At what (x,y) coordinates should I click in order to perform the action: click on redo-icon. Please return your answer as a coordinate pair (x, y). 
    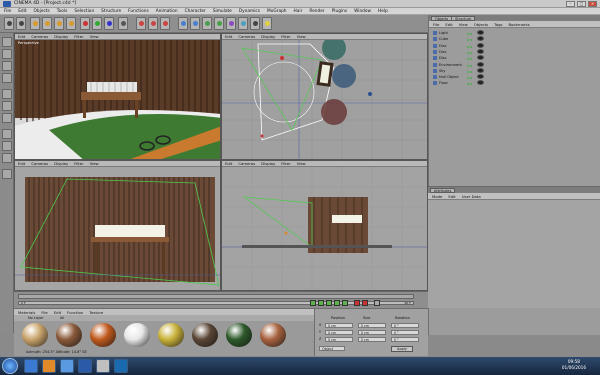
    Looking at the image, I should click on (21, 23).